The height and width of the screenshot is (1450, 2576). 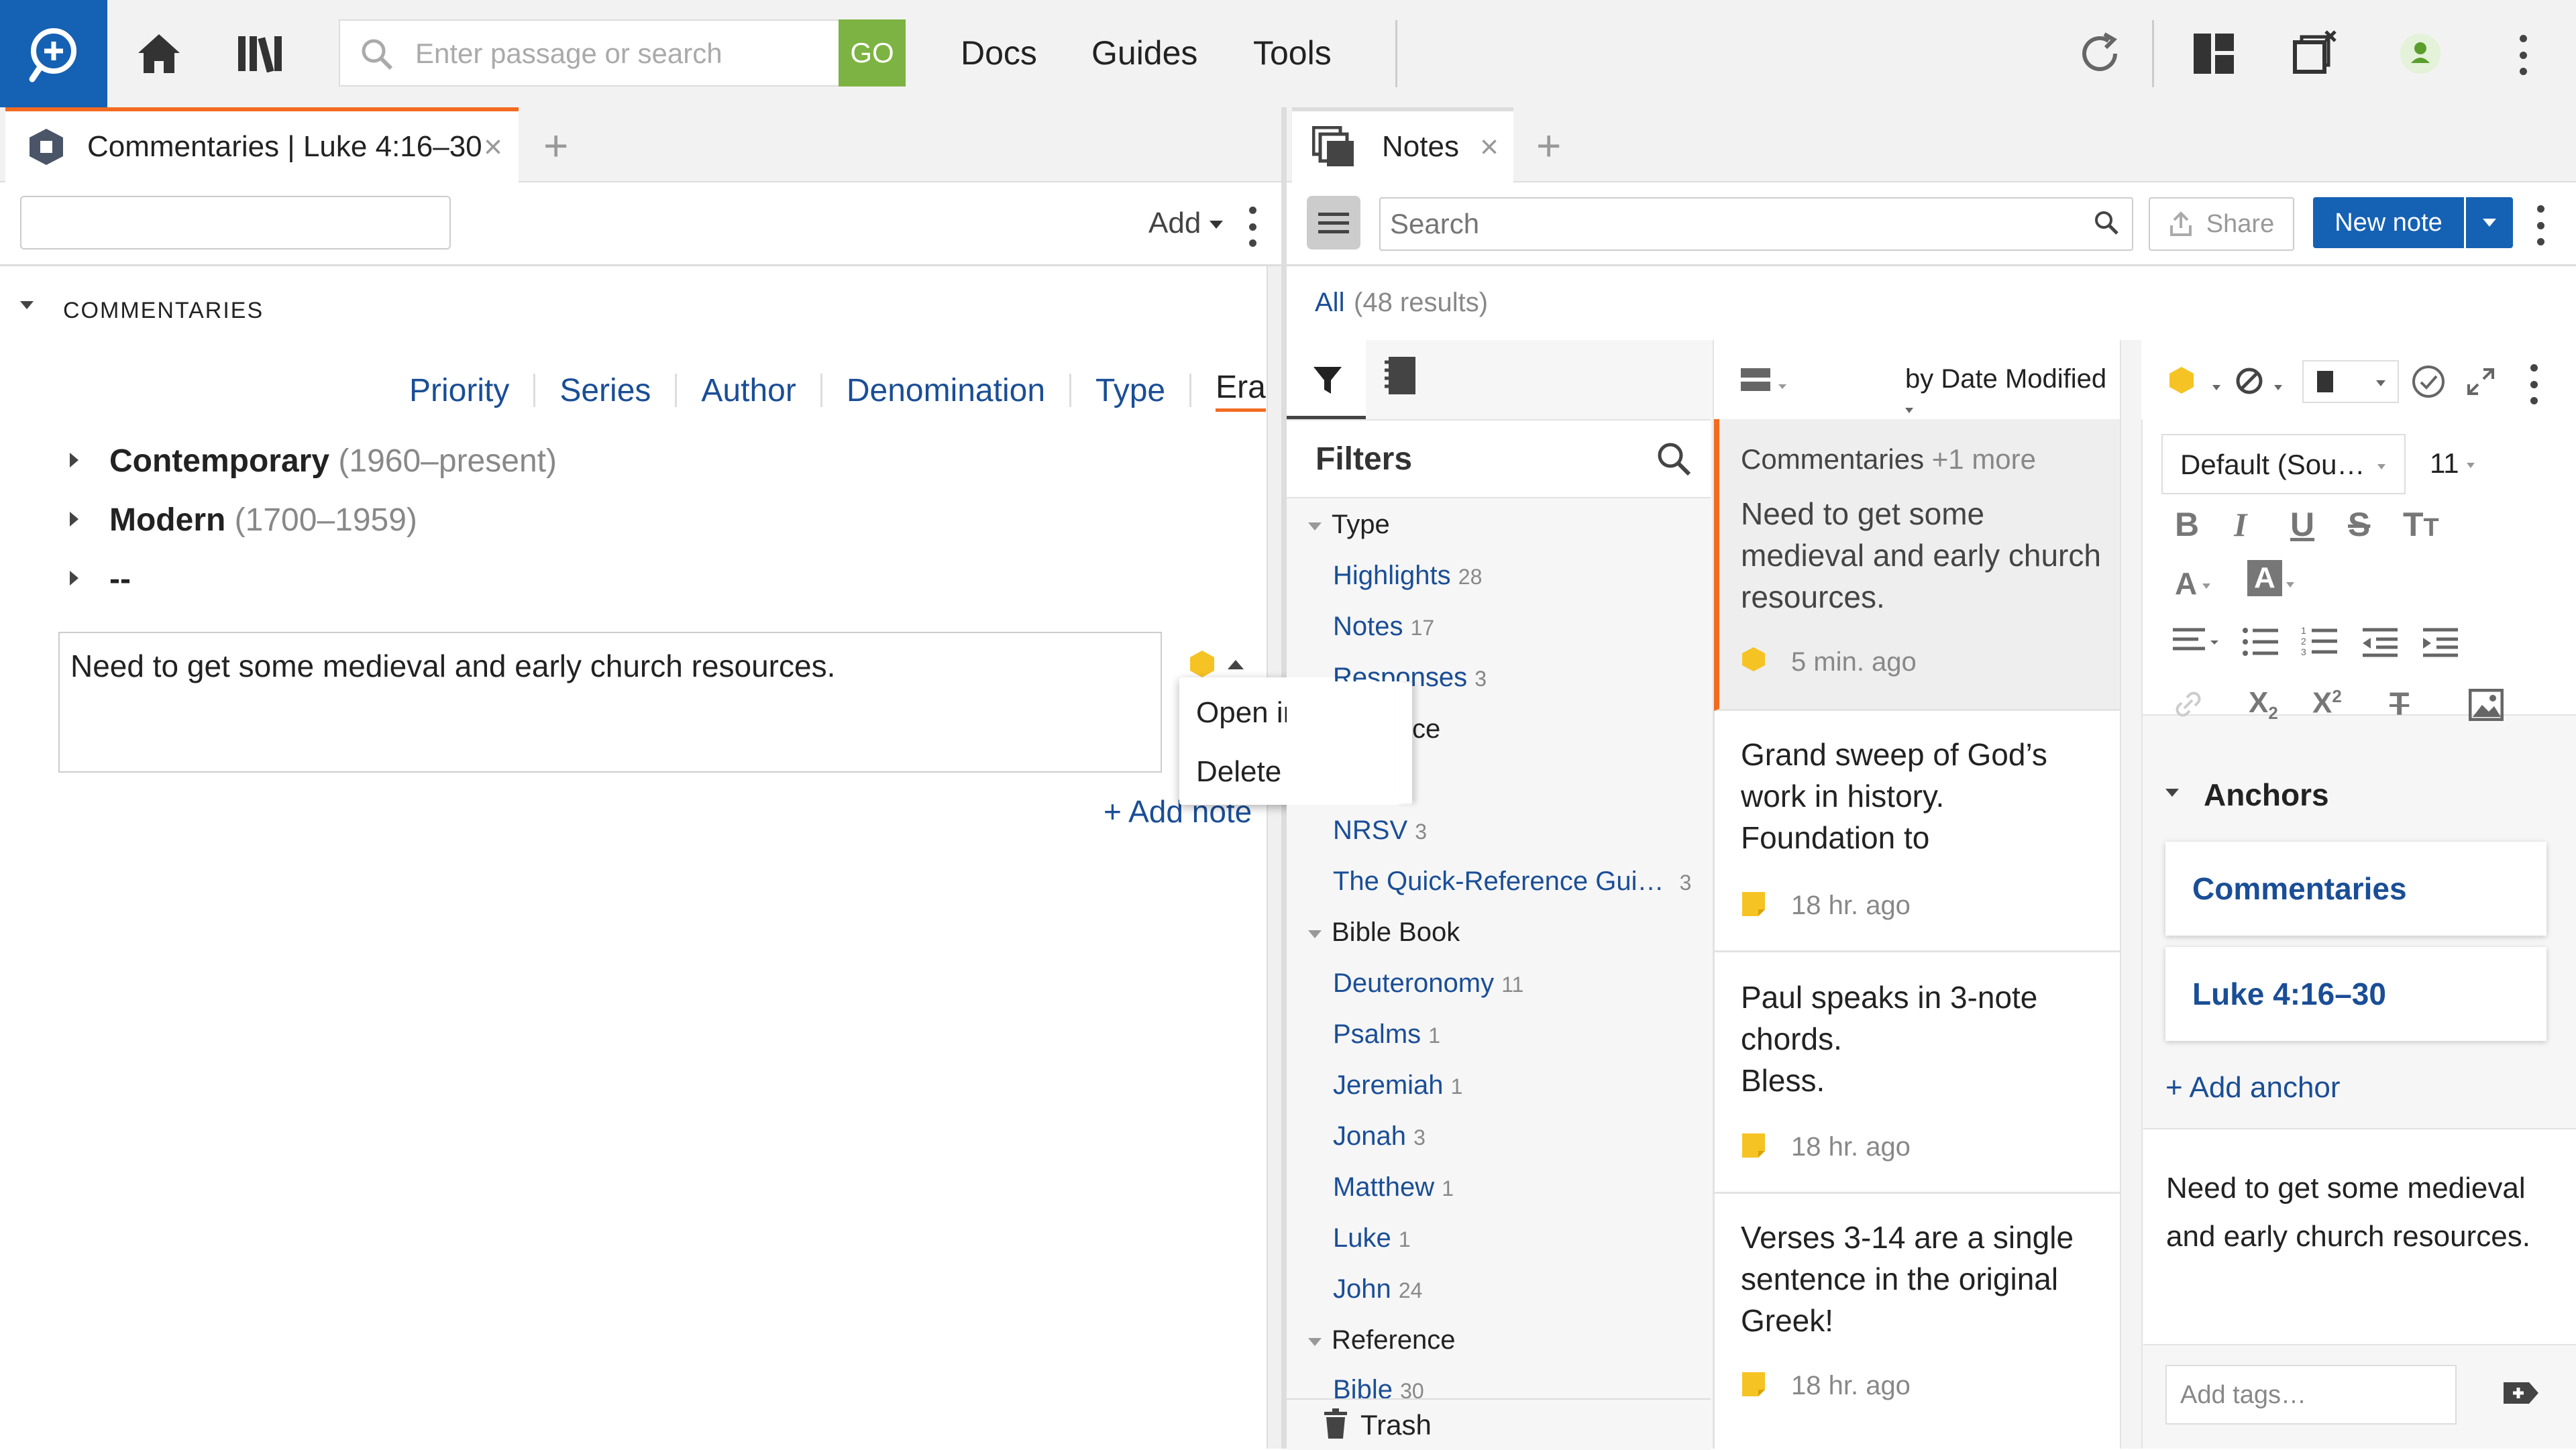 What do you see at coordinates (1397, 1085) in the screenshot?
I see `filter-jeremiah: Jeremiah 1` at bounding box center [1397, 1085].